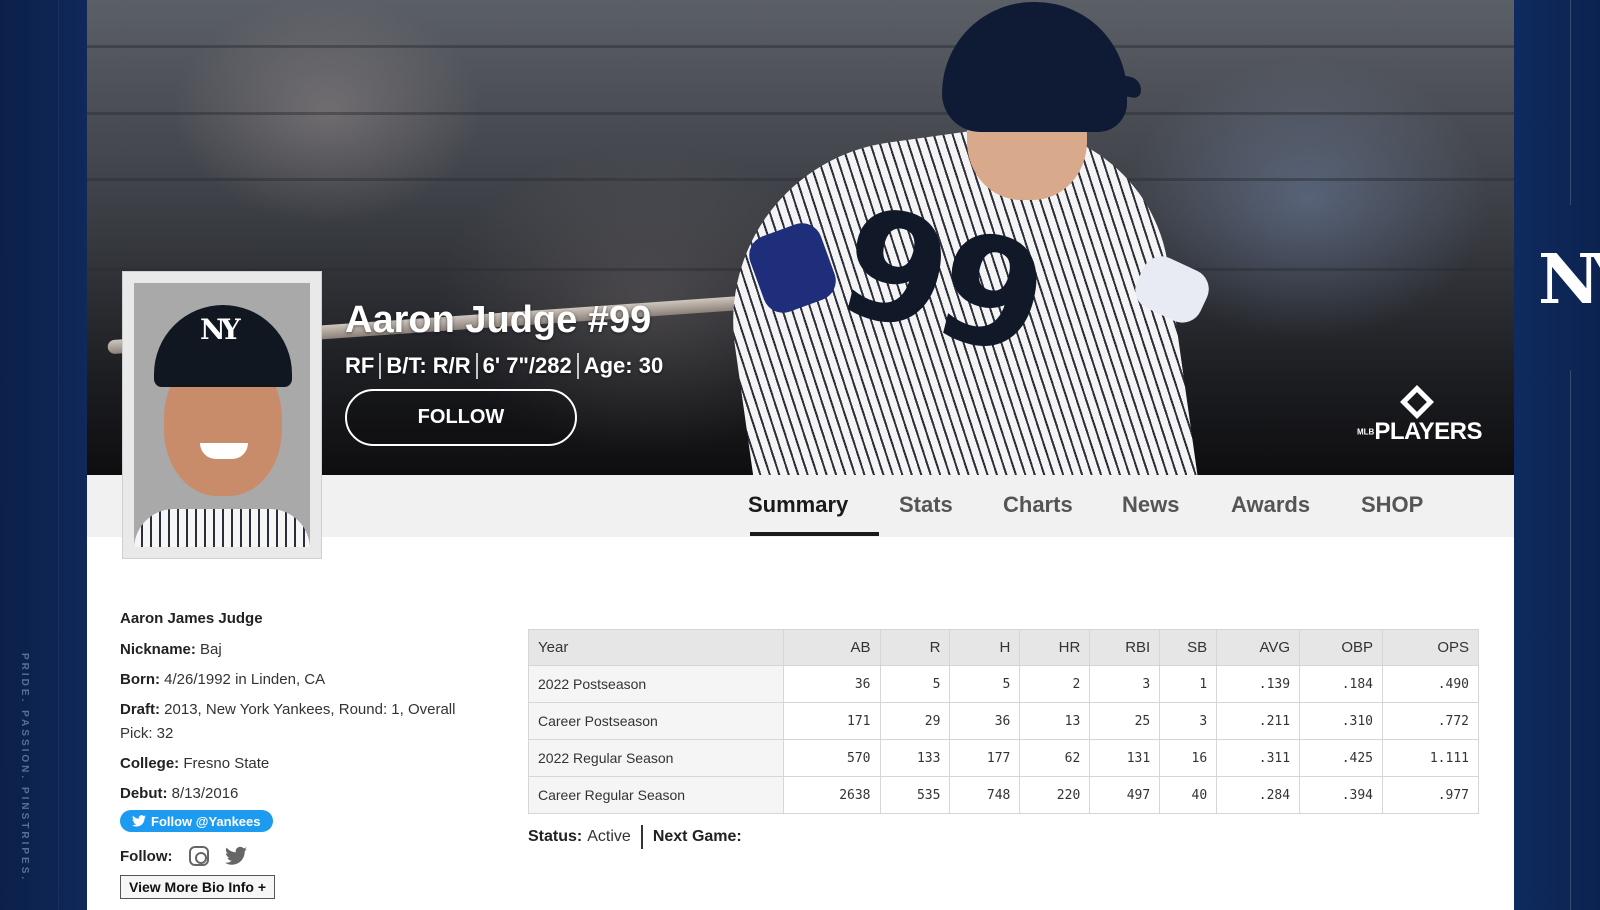 The height and width of the screenshot is (910, 1600). I want to click on stat-cell: 36, so click(831, 684).